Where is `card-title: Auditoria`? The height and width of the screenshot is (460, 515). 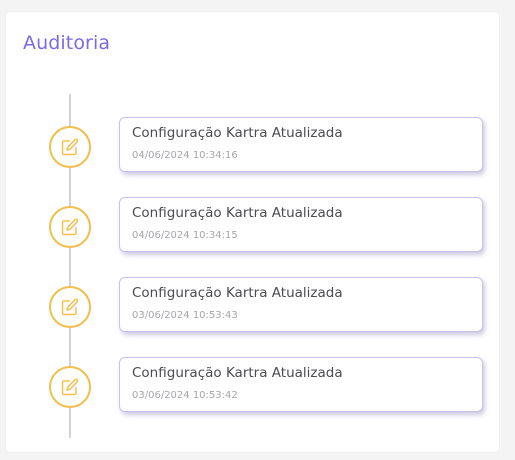
card-title: Auditoria is located at coordinates (67, 43).